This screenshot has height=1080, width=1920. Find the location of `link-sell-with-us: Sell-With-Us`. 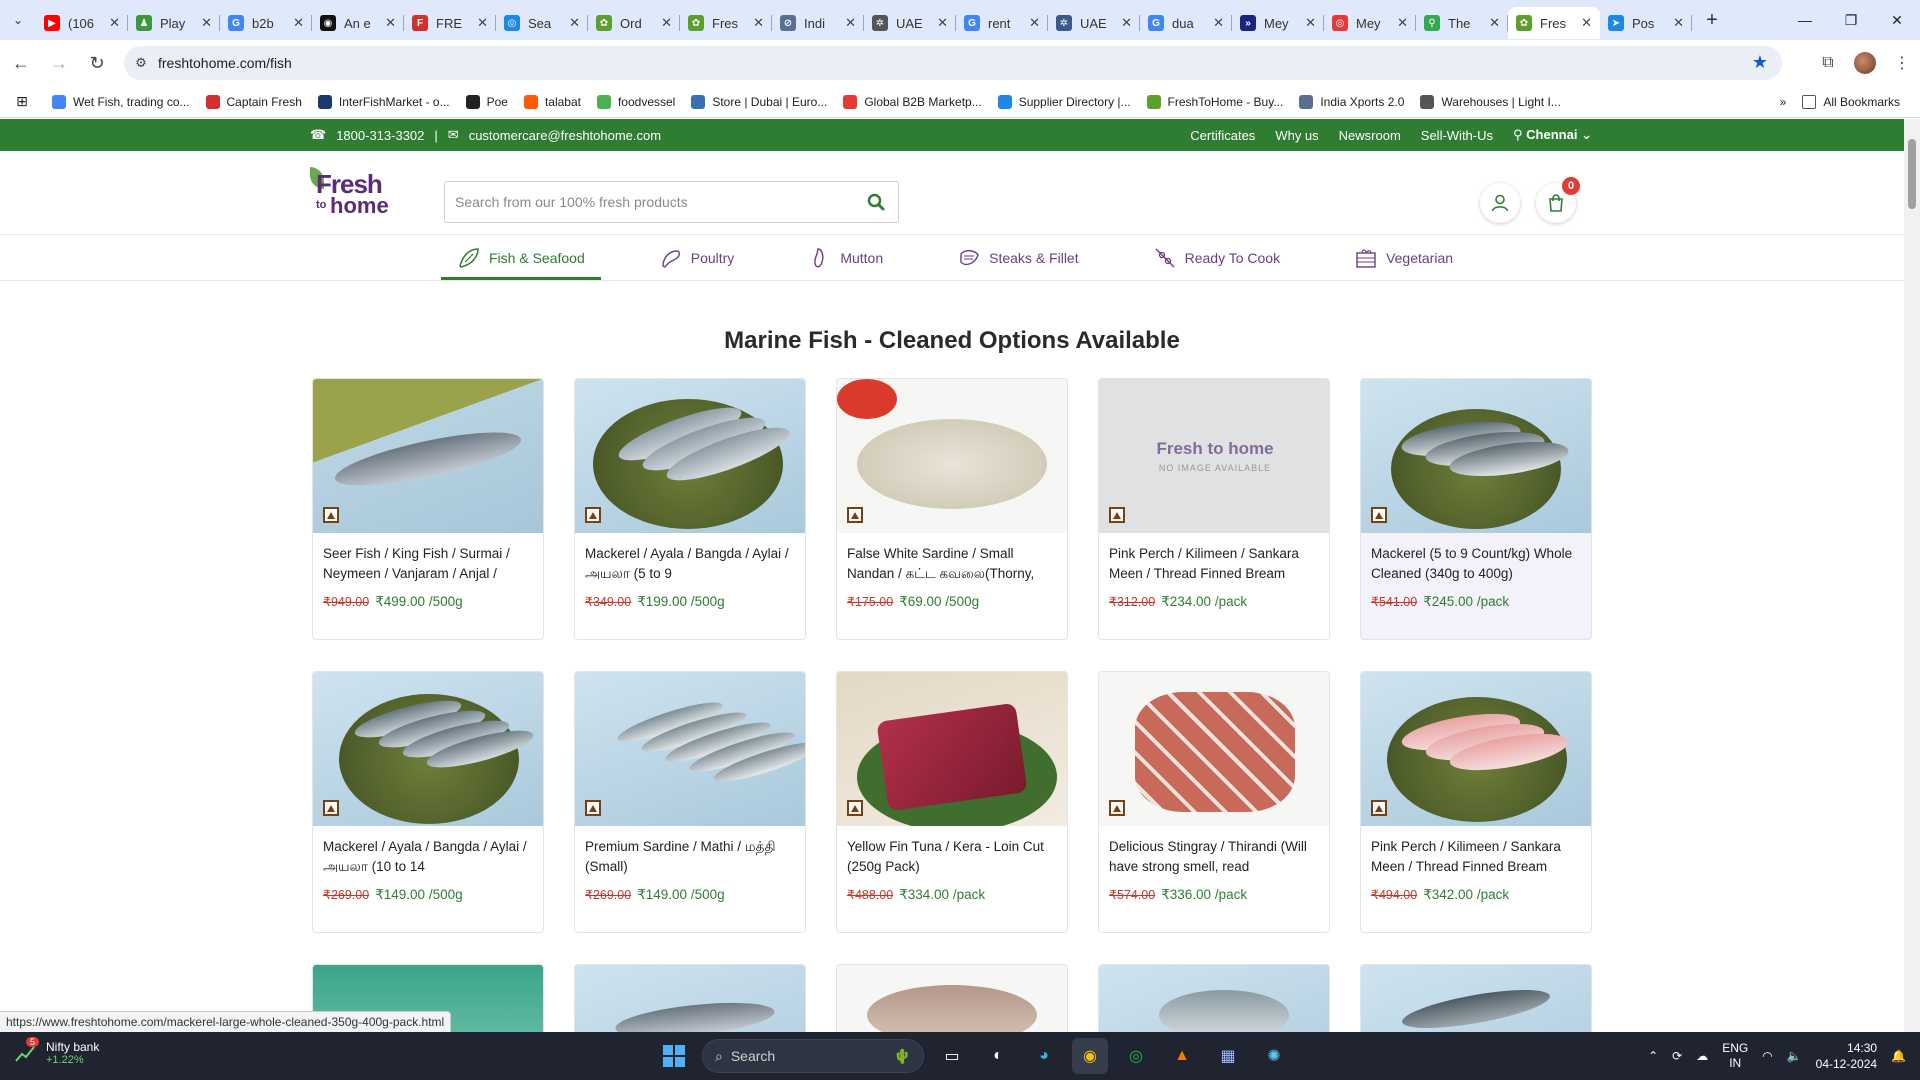

link-sell-with-us: Sell-With-Us is located at coordinates (1457, 135).